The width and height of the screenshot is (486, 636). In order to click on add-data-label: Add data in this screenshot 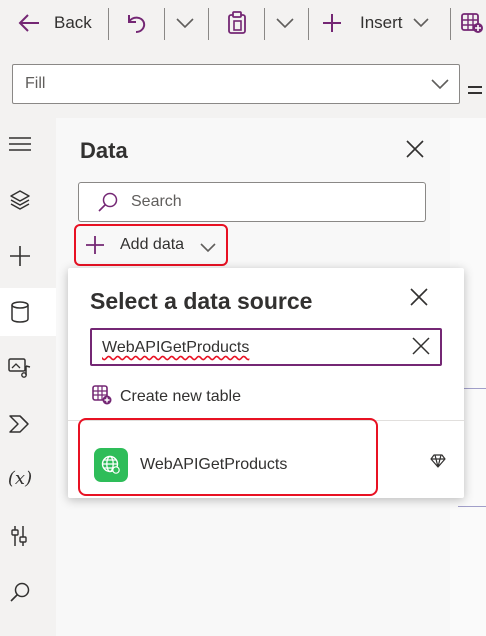, I will do `click(152, 244)`.